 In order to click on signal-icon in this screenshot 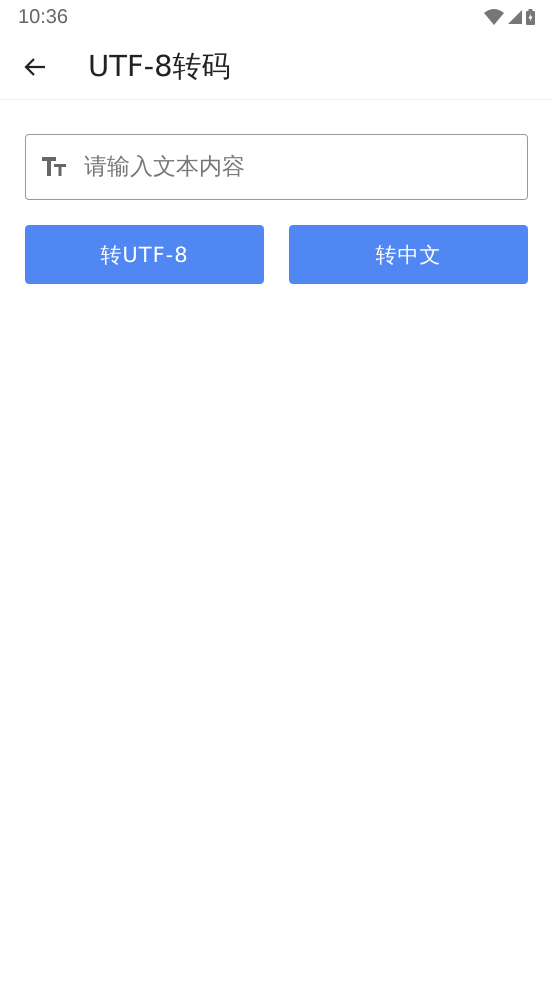, I will do `click(515, 17)`.